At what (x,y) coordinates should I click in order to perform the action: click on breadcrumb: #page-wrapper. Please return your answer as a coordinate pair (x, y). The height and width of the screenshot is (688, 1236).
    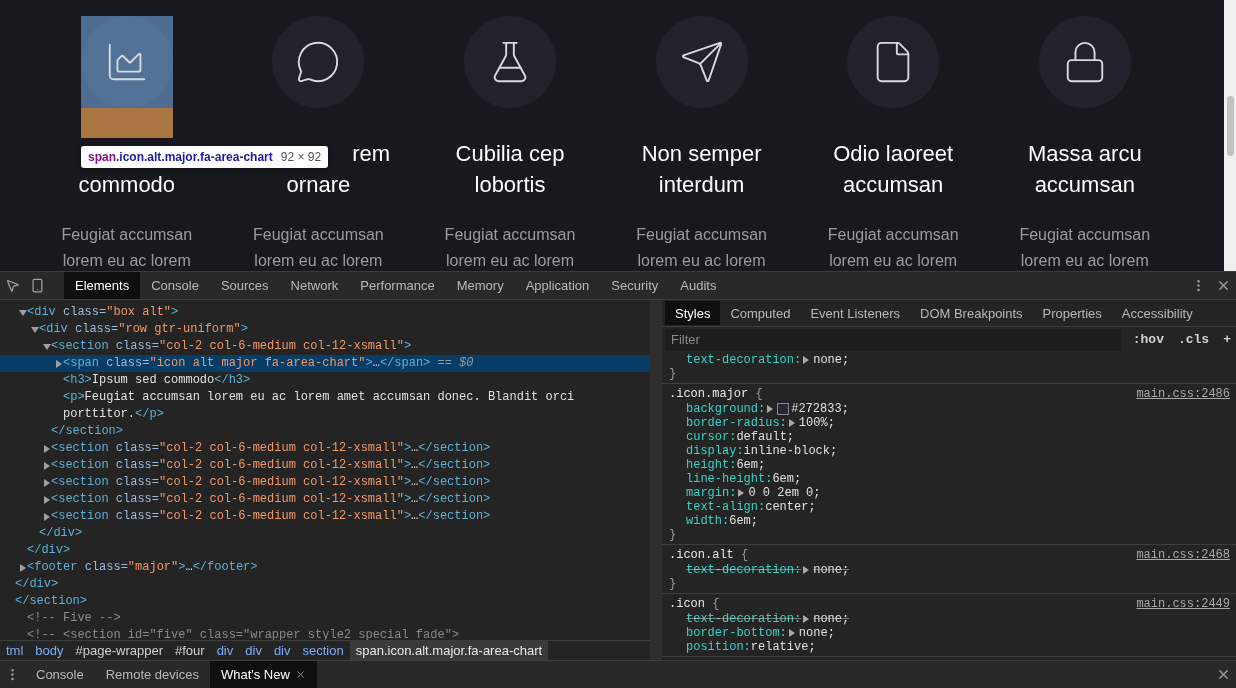
    Looking at the image, I should click on (119, 650).